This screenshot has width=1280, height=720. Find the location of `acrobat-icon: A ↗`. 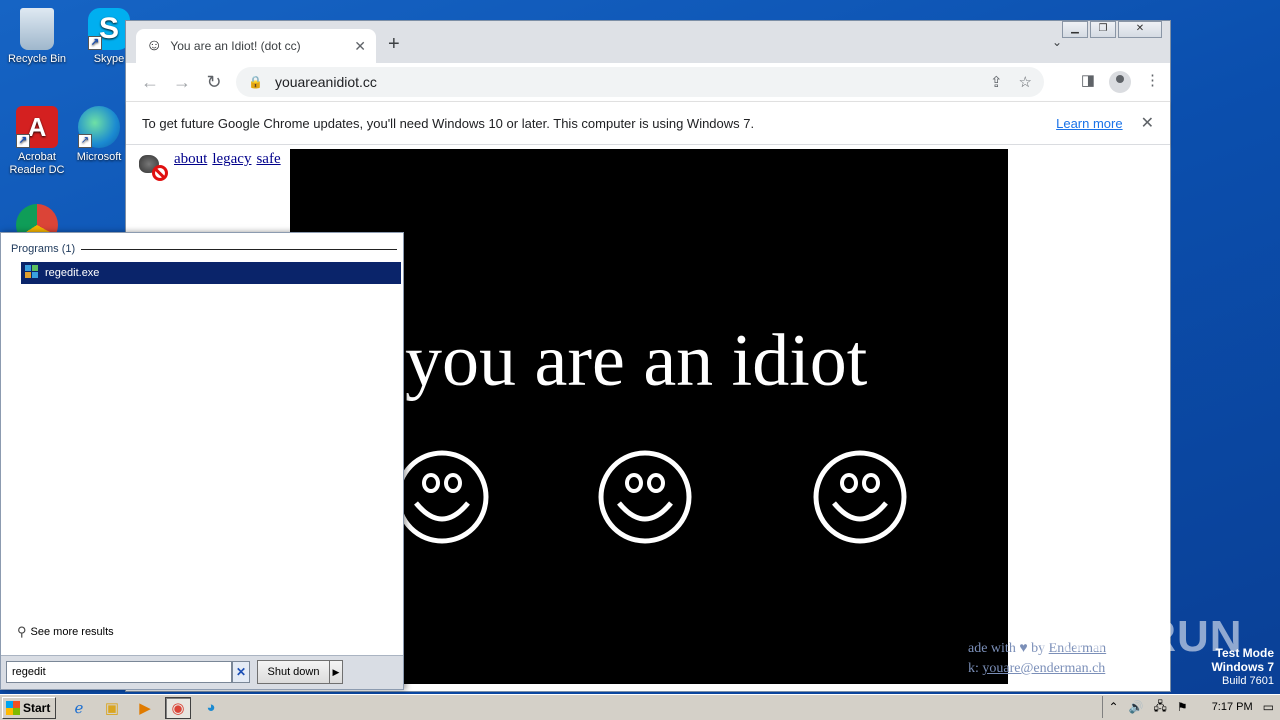

acrobat-icon: A ↗ is located at coordinates (37, 127).